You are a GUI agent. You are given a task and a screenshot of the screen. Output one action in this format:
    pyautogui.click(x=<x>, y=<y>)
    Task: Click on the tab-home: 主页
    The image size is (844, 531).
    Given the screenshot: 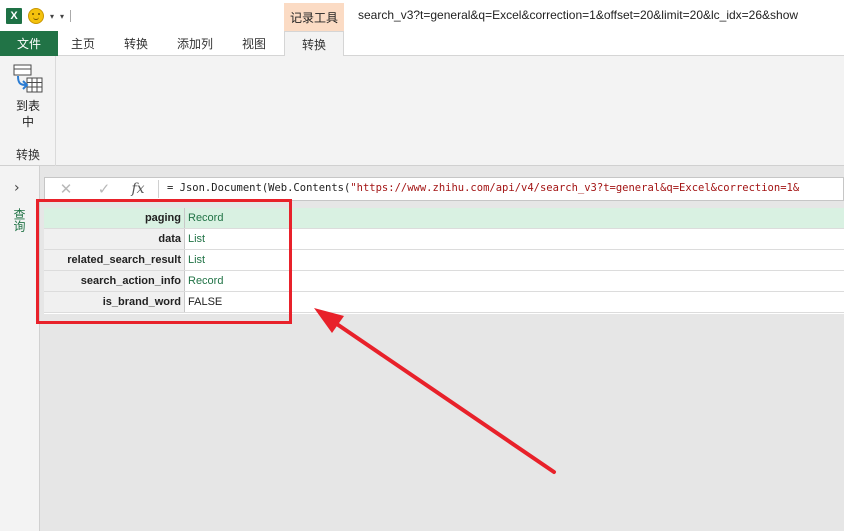 What is the action you would take?
    pyautogui.click(x=83, y=43)
    